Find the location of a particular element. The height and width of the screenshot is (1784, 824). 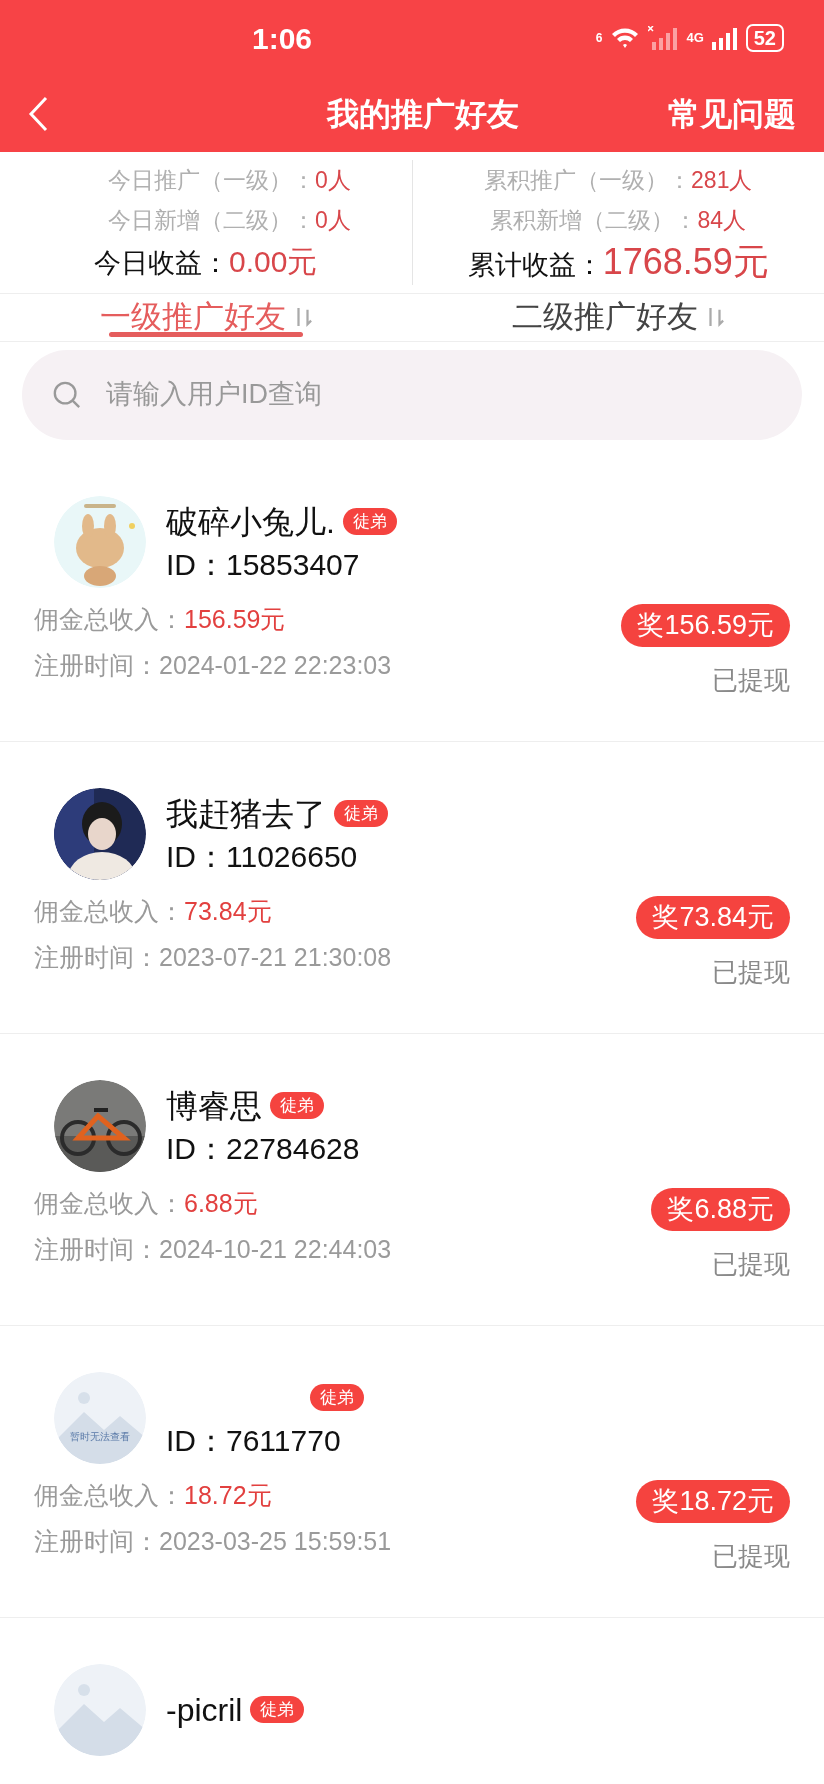

register-time: 2024-01-22 22:23:03 is located at coordinates (275, 665).